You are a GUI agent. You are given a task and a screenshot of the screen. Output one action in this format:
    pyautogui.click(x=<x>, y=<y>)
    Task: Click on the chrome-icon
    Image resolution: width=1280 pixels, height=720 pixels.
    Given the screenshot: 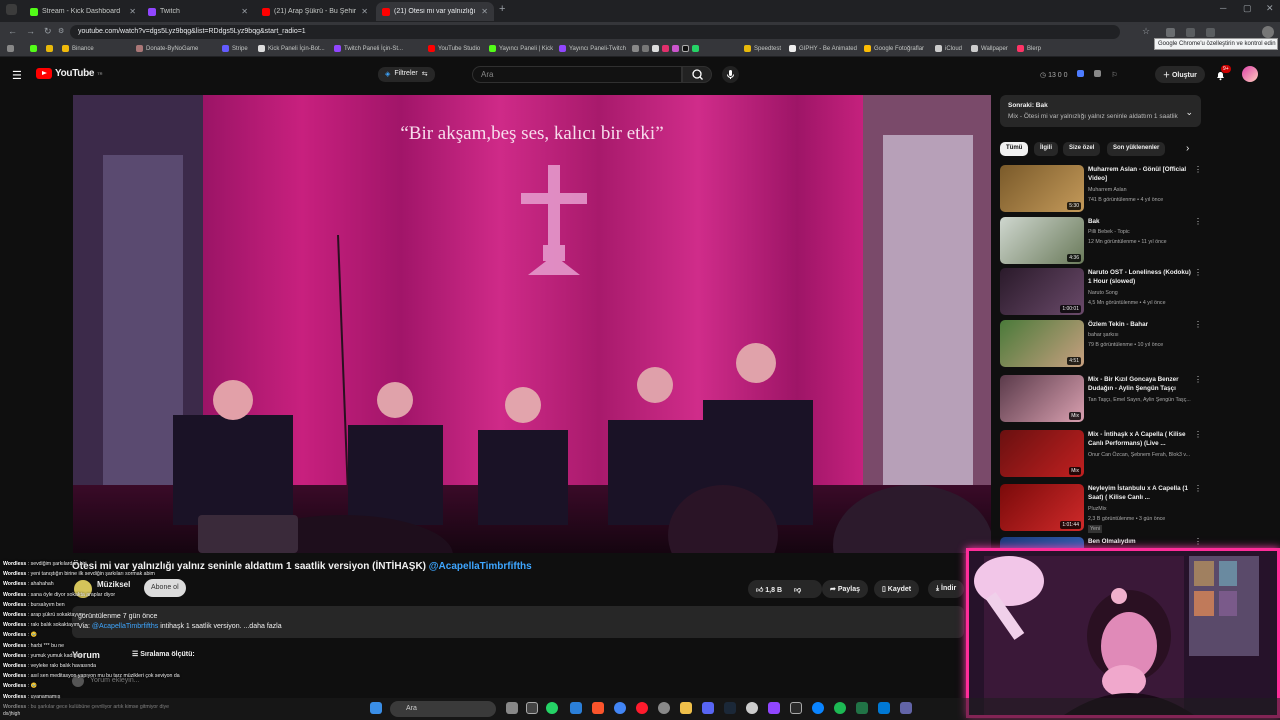 What is the action you would take?
    pyautogui.click(x=620, y=708)
    